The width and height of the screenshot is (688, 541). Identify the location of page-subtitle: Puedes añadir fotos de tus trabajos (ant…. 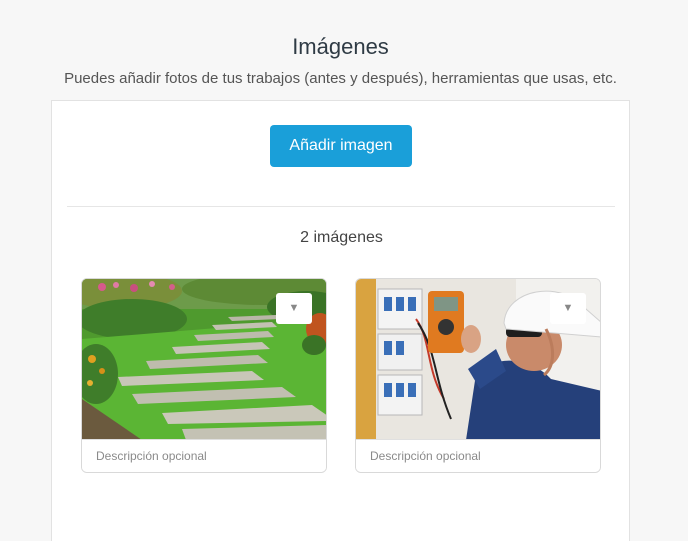
(340, 78).